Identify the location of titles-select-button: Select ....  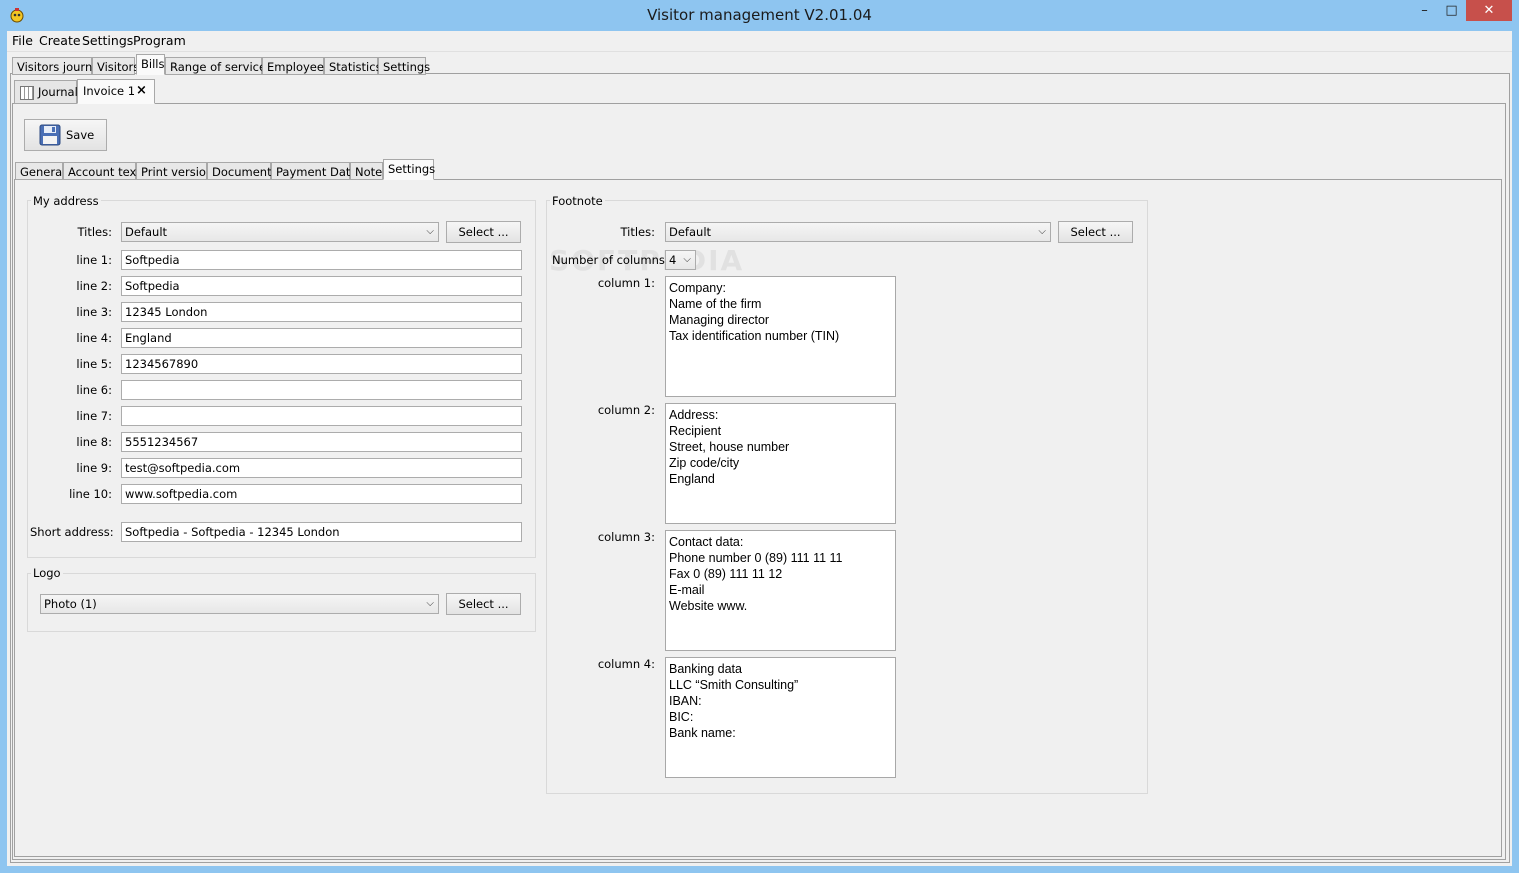
(483, 232).